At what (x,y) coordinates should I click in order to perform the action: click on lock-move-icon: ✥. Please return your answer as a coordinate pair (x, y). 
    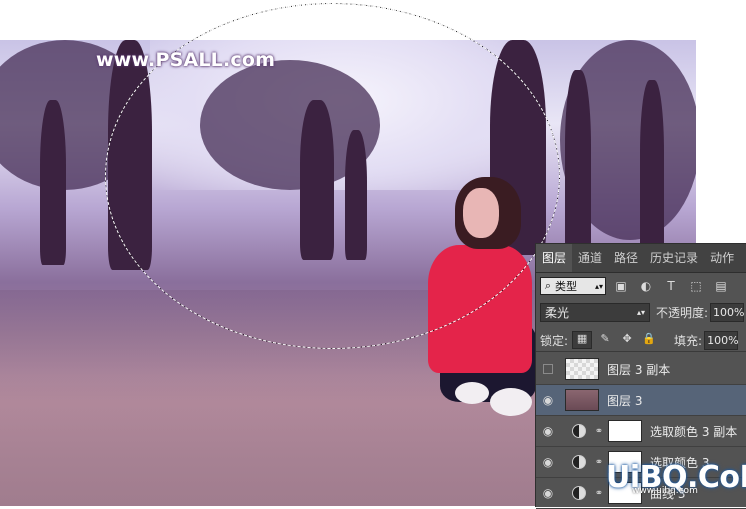
    Looking at the image, I should click on (627, 340).